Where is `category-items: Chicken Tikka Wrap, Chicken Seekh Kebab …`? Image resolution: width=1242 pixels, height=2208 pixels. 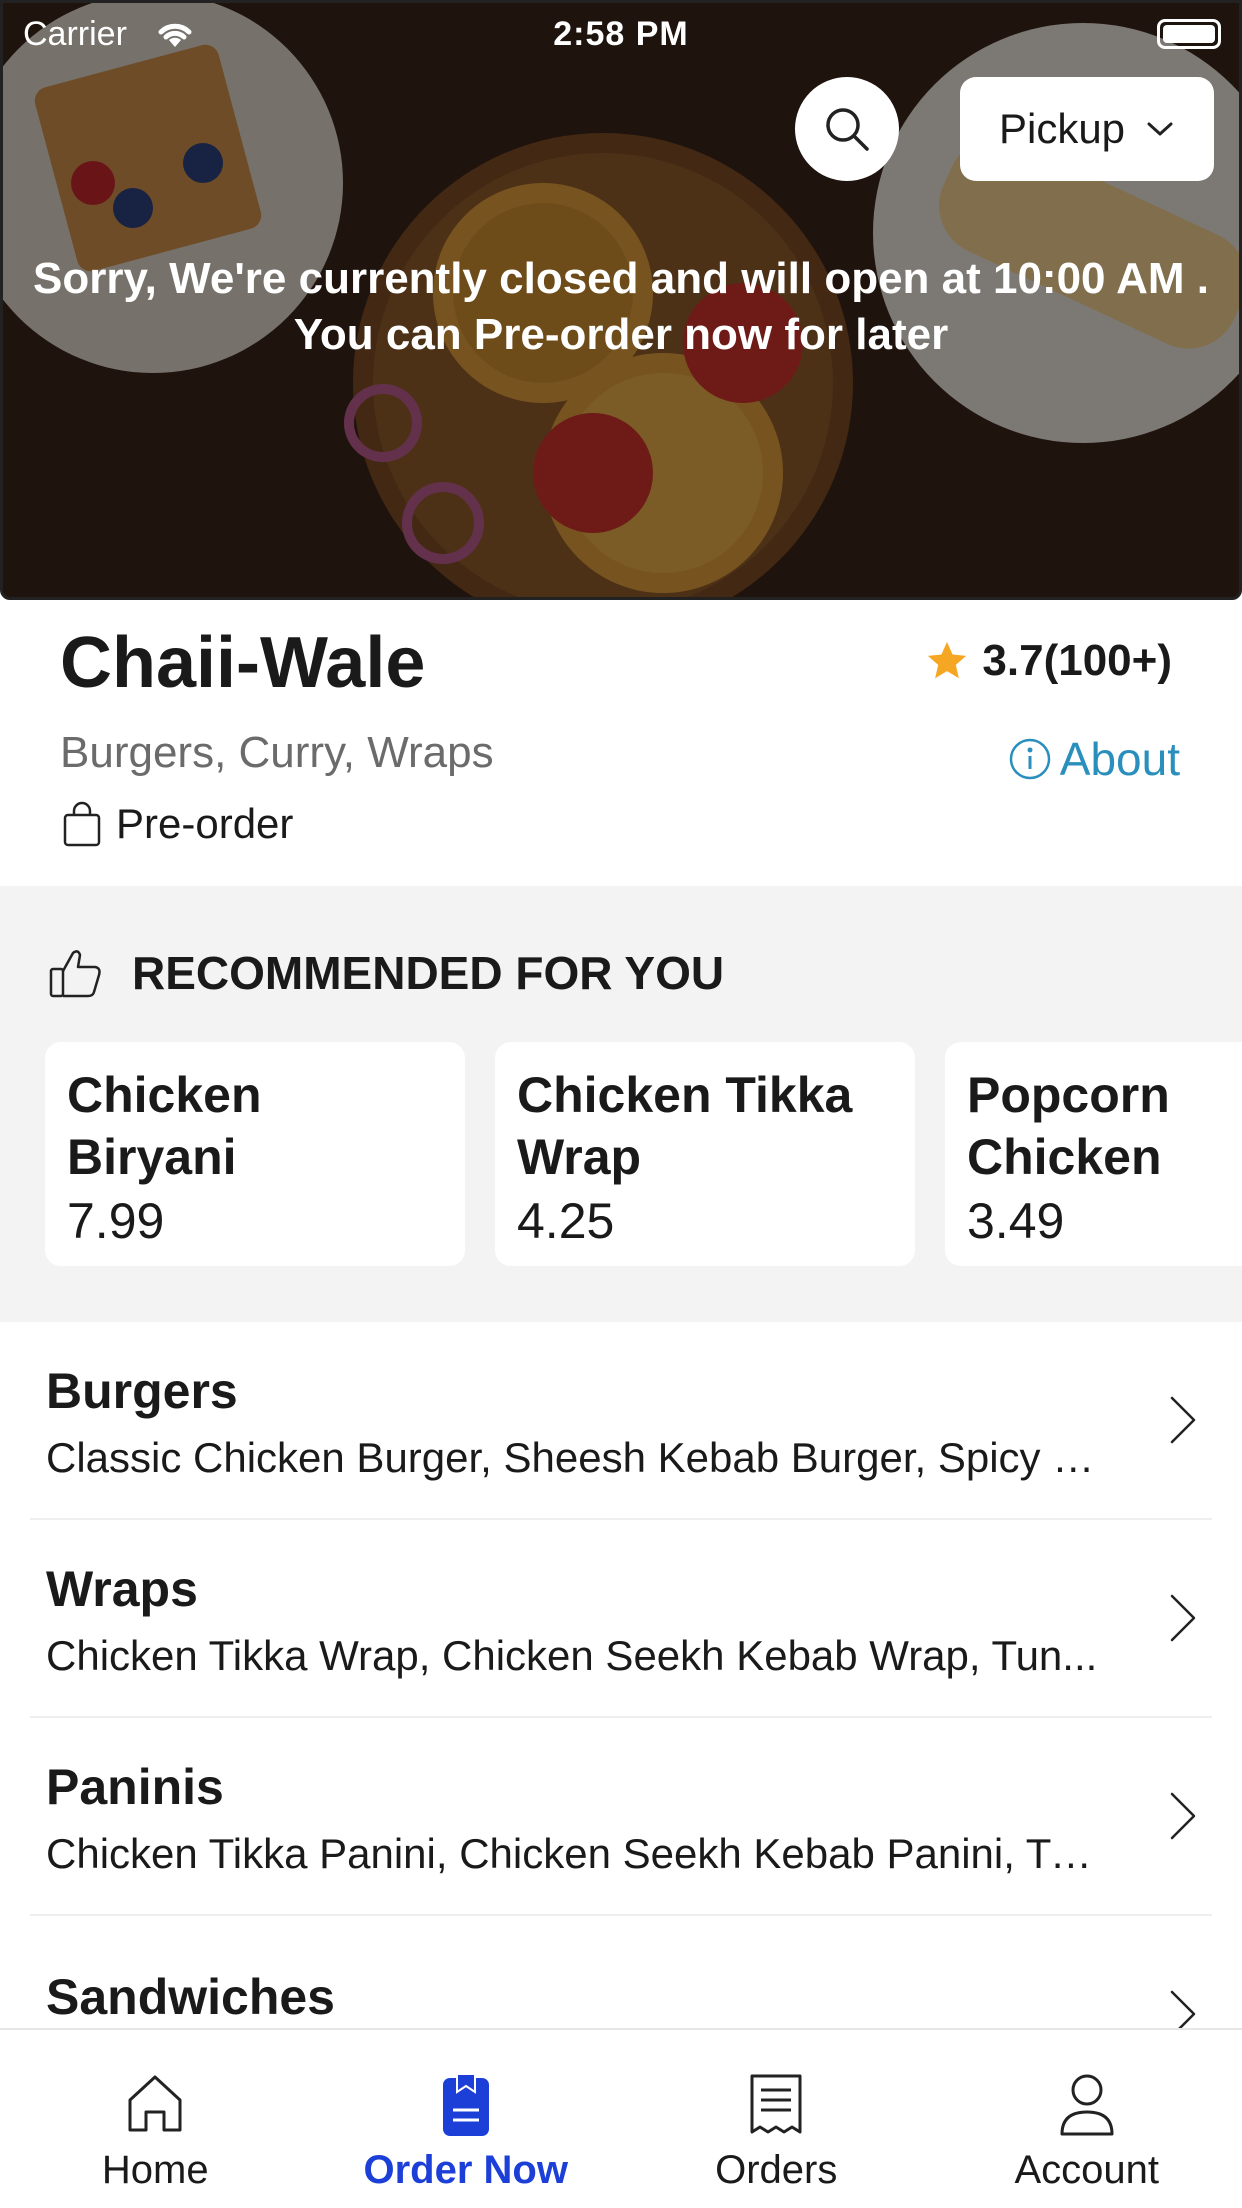
category-items: Chicken Tikka Wrap, Chicken Seekh Kebab … is located at coordinates (572, 1655).